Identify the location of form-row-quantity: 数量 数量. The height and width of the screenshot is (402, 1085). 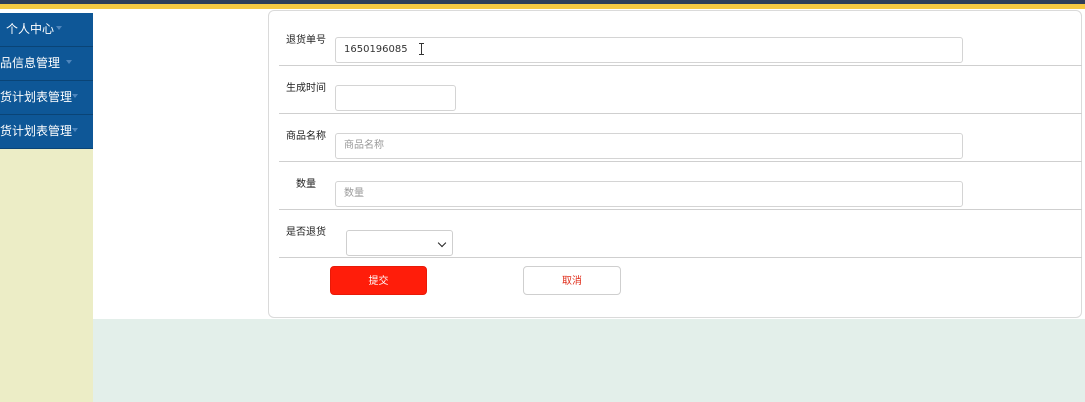
(680, 185).